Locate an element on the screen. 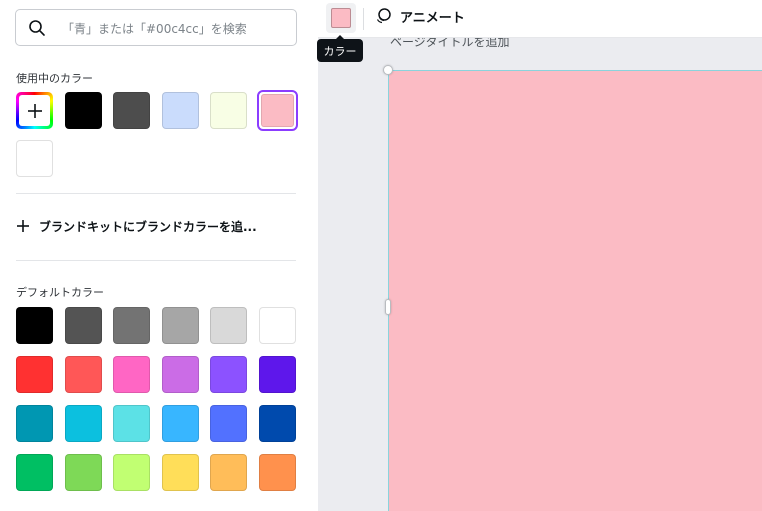 The image size is (762, 511). color-picker-button is located at coordinates (341, 18).